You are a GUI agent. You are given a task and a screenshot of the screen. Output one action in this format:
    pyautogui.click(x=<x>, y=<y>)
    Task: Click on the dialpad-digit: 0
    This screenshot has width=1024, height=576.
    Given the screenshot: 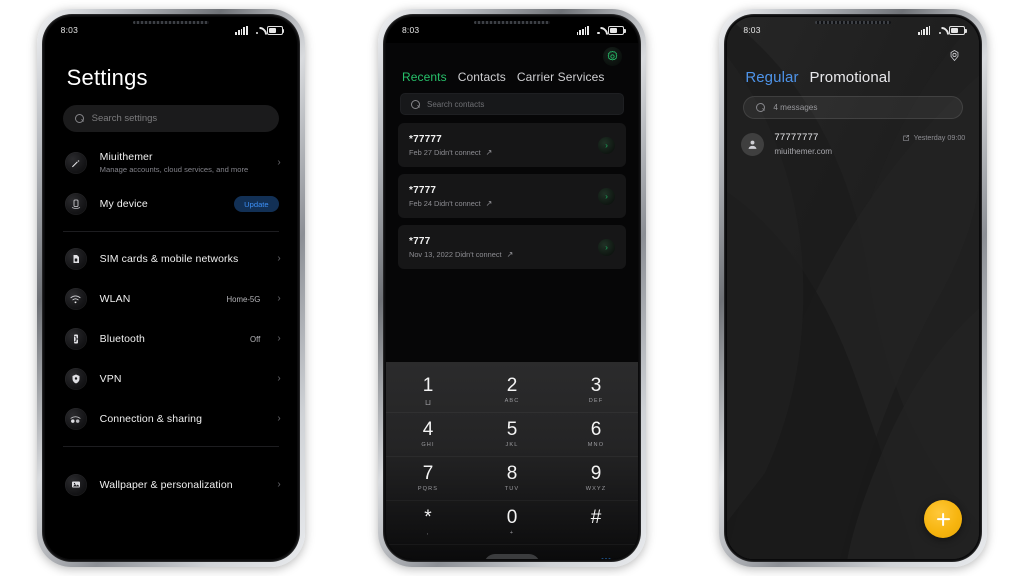 What is the action you would take?
    pyautogui.click(x=512, y=517)
    